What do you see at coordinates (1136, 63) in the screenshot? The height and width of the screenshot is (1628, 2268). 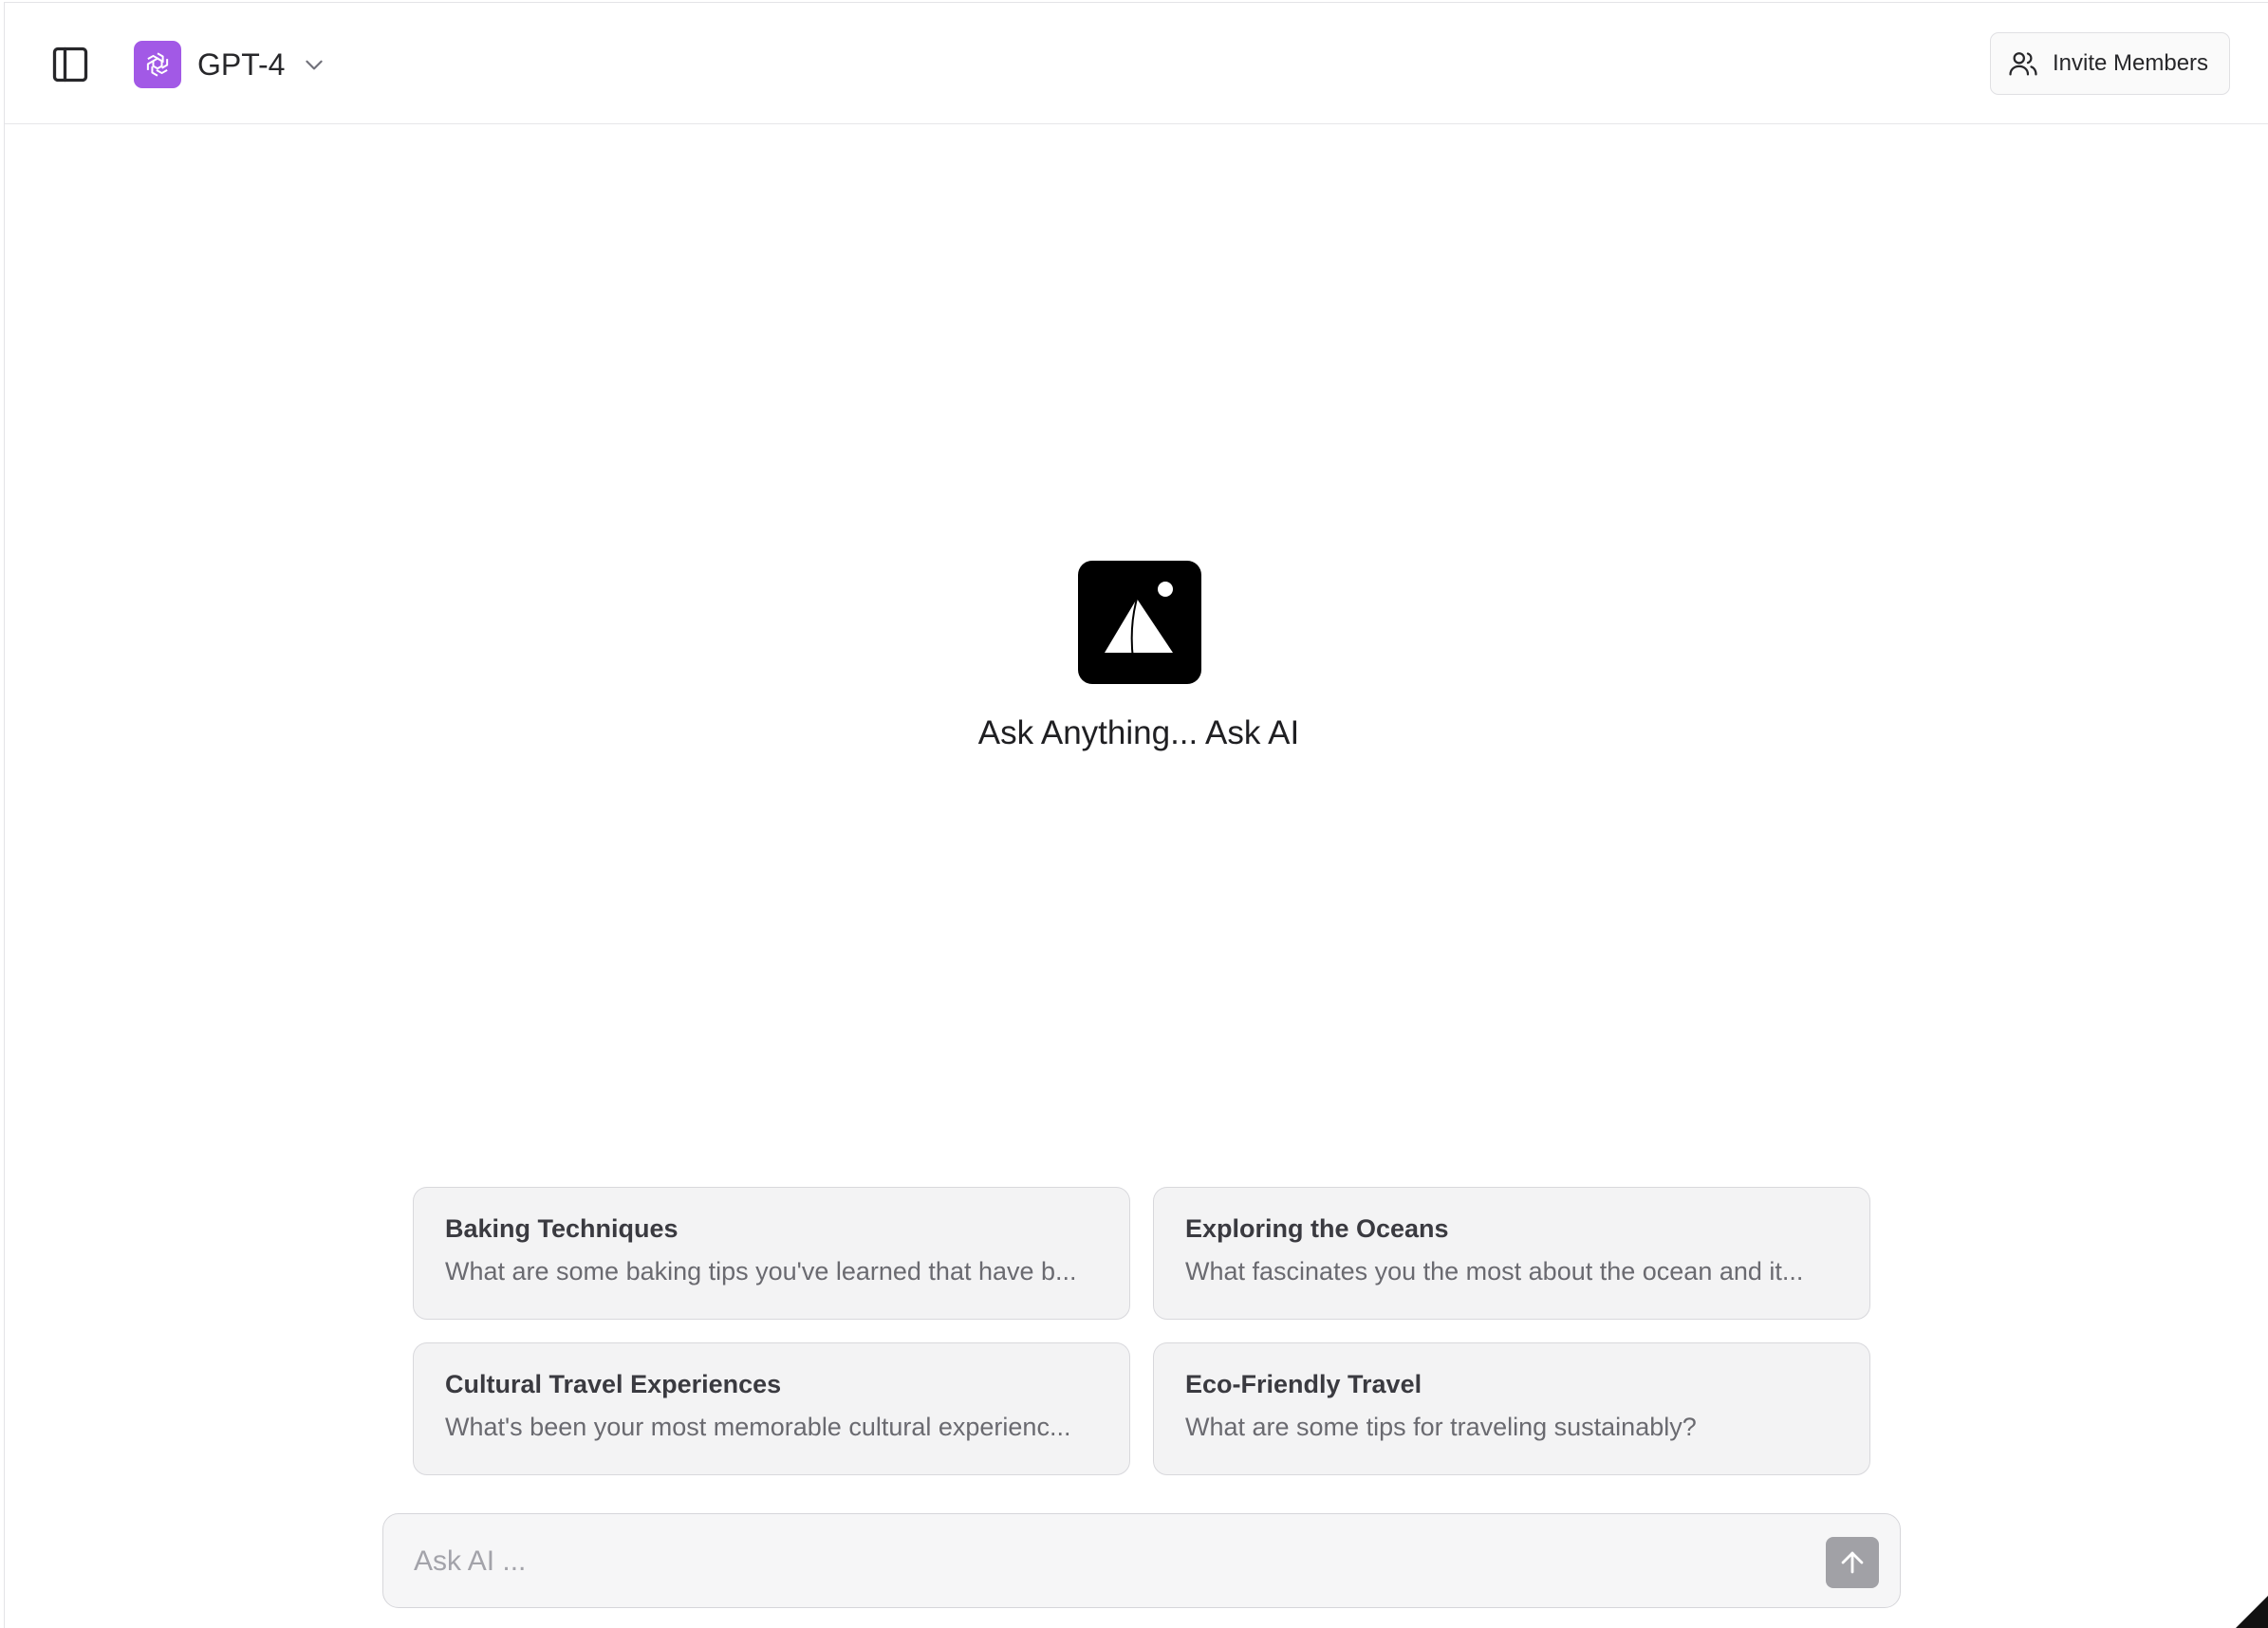 I see `top-bar: GPT-4 Invite Members` at bounding box center [1136, 63].